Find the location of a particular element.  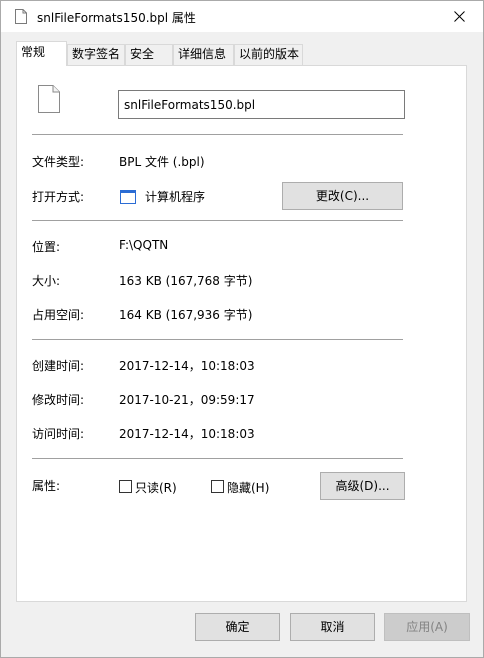

open-with-label: 打开方式: is located at coordinates (58, 197).